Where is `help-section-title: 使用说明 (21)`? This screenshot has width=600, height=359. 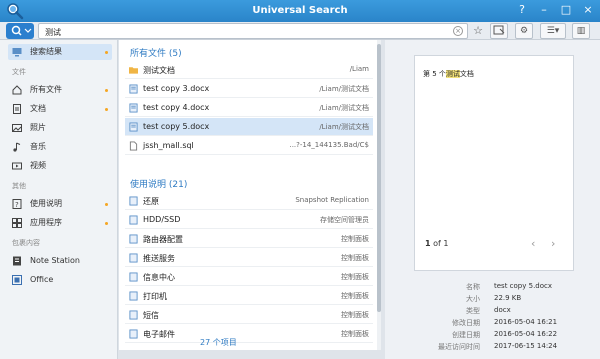
help-section-title: 使用说明 (21) is located at coordinates (158, 183).